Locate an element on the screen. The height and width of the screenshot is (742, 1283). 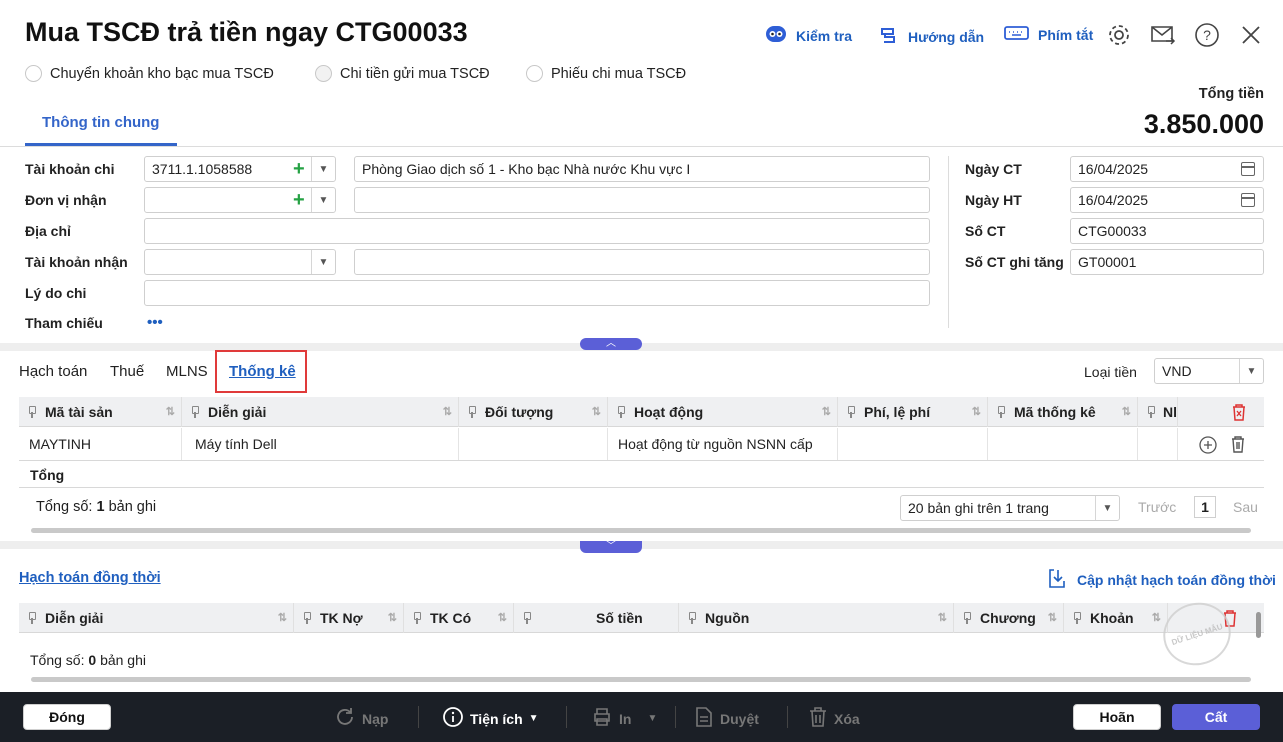
cell-stat-code is located at coordinates (1063, 444).